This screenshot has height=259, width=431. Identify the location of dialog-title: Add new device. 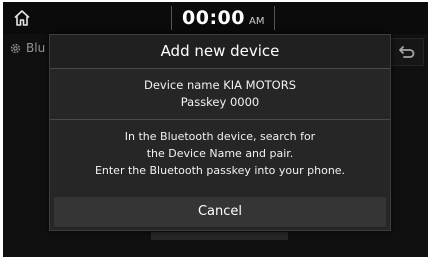
(220, 52).